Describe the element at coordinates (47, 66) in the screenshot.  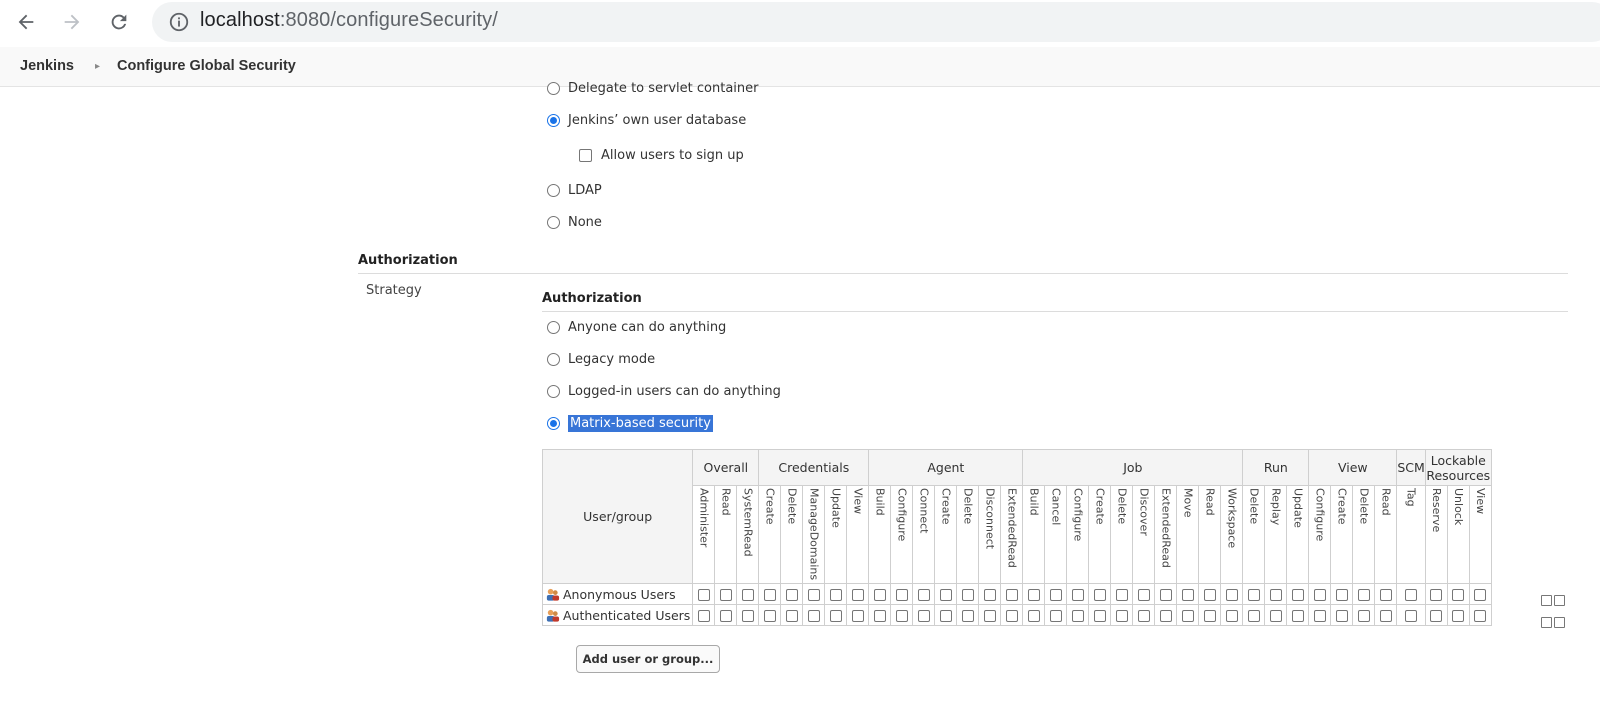
I see `breadcrumb-jenkins-link: Jenkins` at that location.